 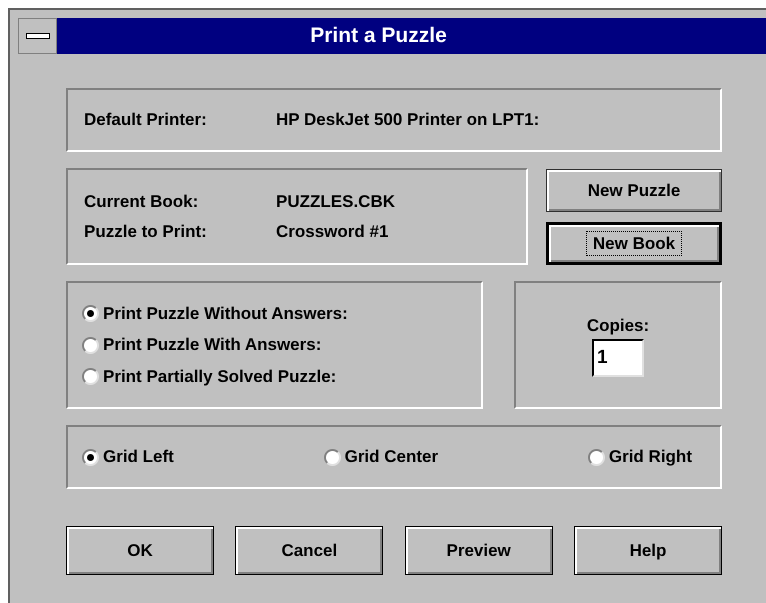 What do you see at coordinates (648, 550) in the screenshot?
I see `dialog-button: Help` at bounding box center [648, 550].